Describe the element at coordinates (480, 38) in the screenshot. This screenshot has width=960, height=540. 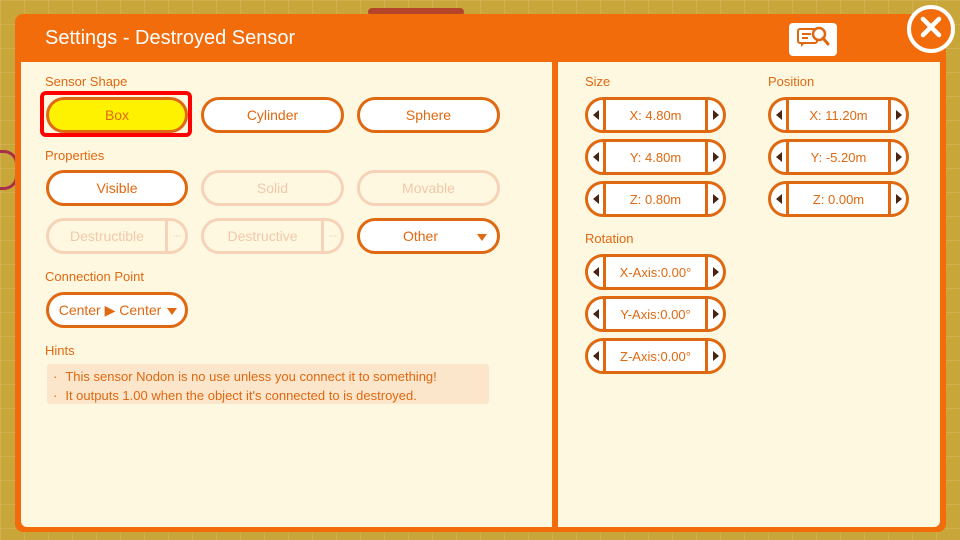
I see `title-bar: Settings - Destroyed Sensor` at that location.